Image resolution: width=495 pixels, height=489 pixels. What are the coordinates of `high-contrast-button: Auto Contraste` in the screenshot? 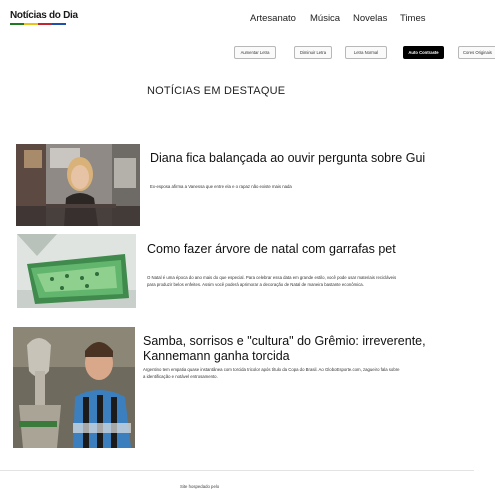 It's located at (423, 52).